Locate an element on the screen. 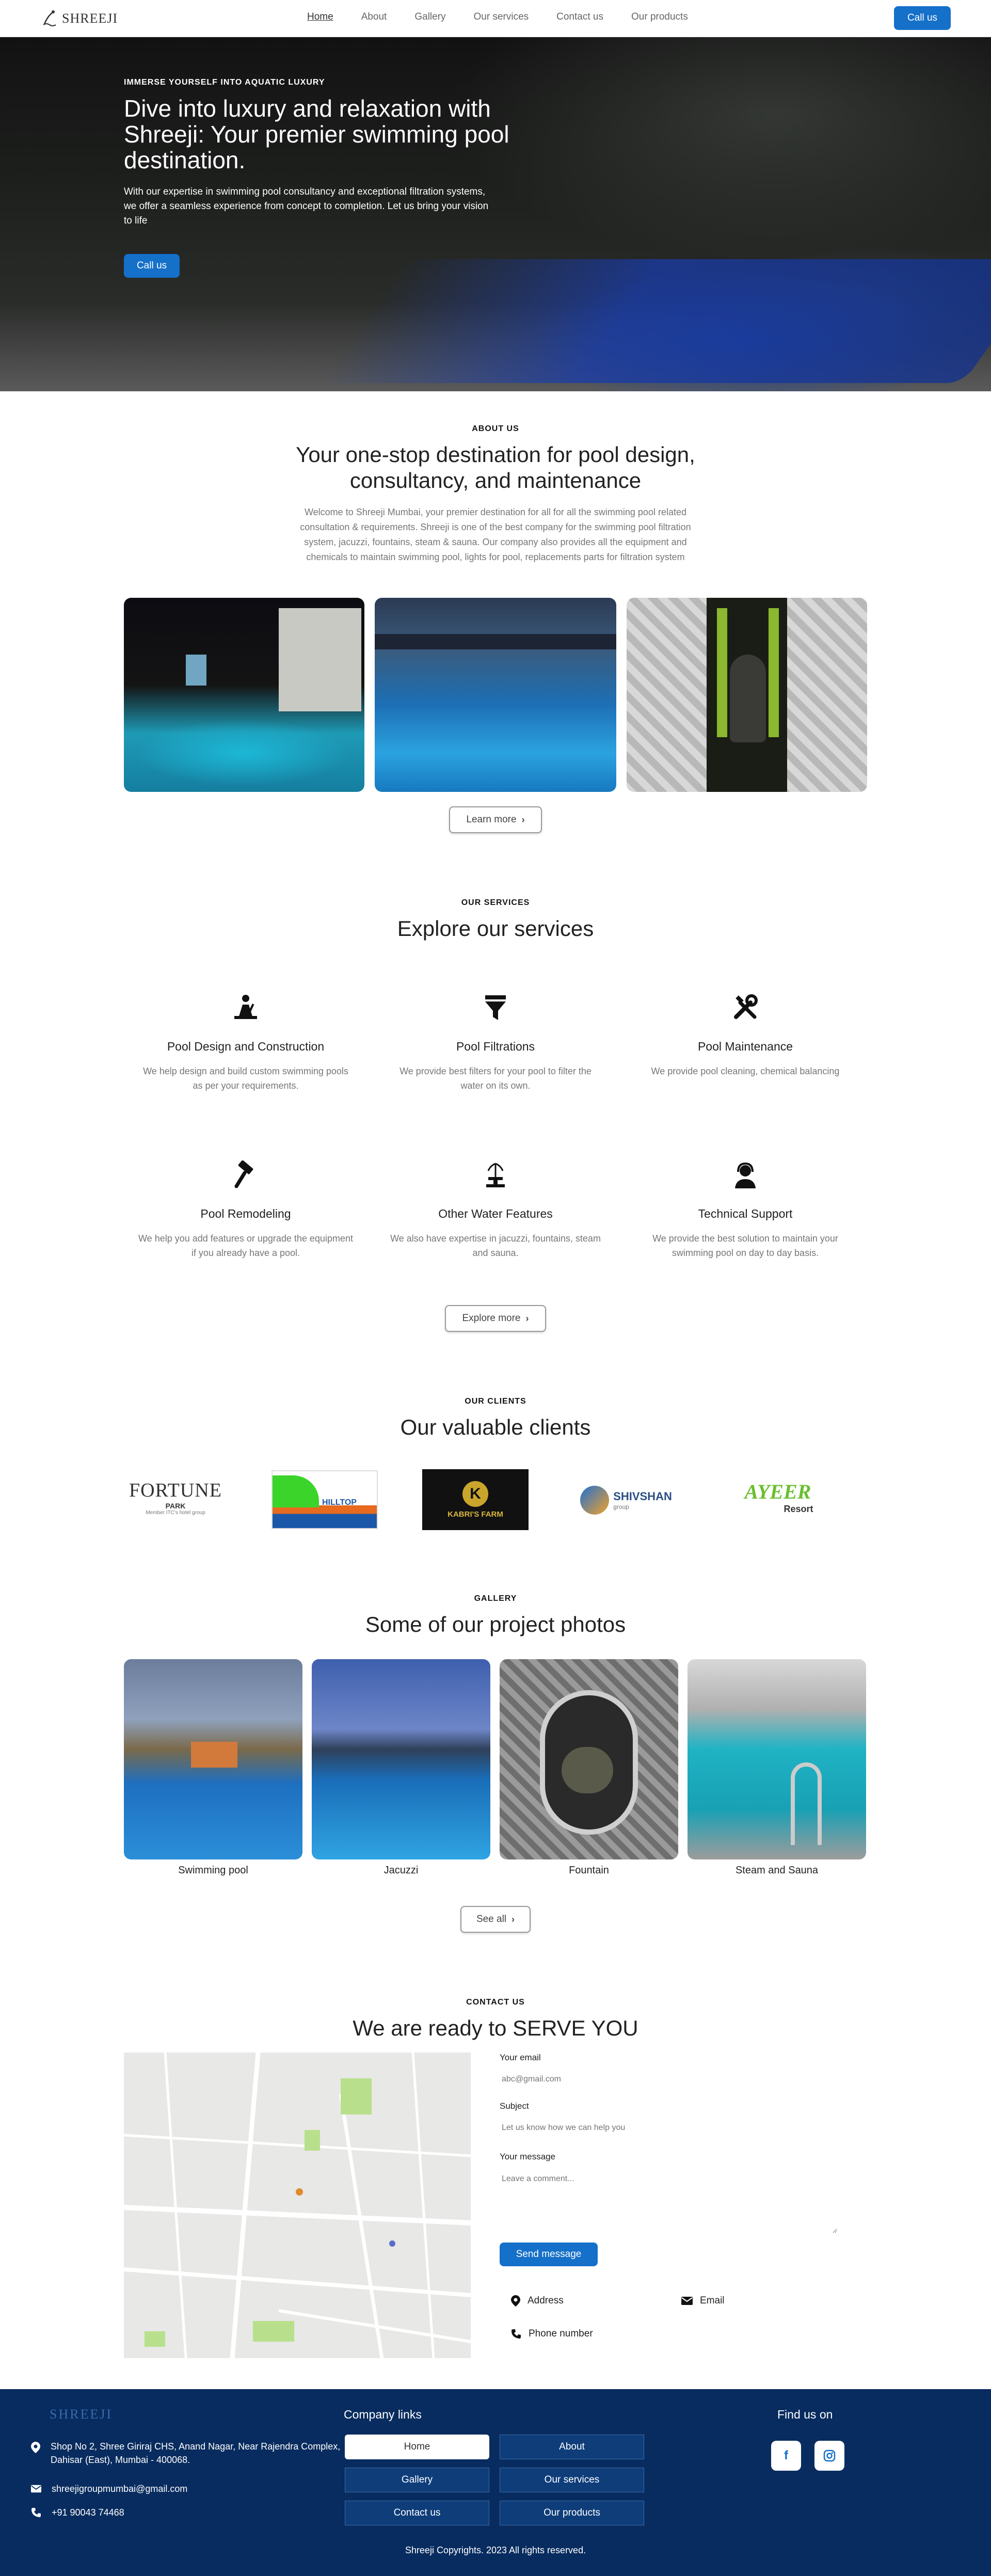 This screenshot has height=2576, width=991. call-us-button-nav: Call us is located at coordinates (922, 18).